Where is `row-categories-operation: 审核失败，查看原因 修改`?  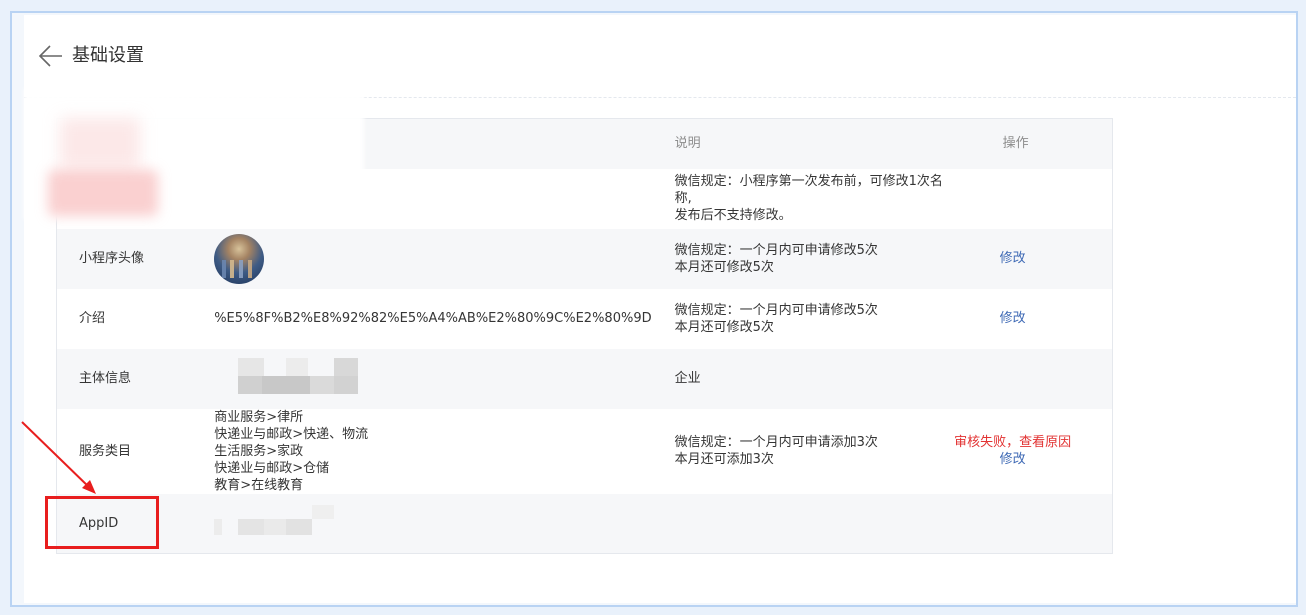 row-categories-operation: 审核失败，查看原因 修改 is located at coordinates (1030, 451).